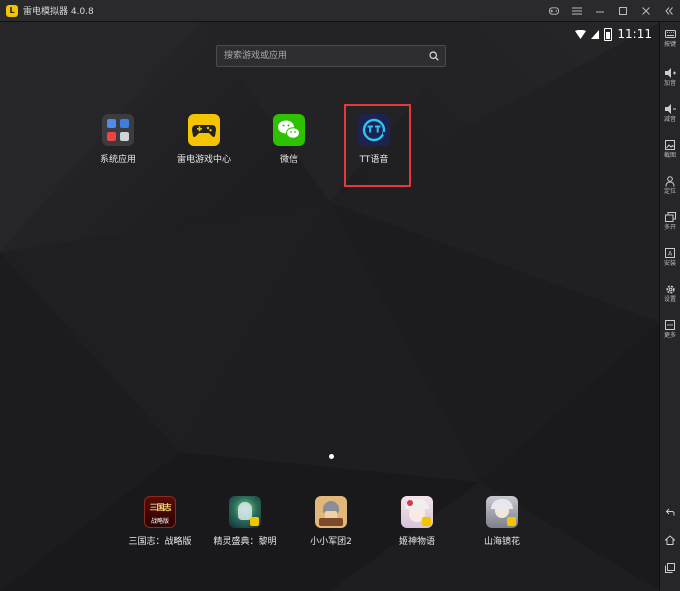 The image size is (680, 591). I want to click on minimize-icon, so click(600, 11).